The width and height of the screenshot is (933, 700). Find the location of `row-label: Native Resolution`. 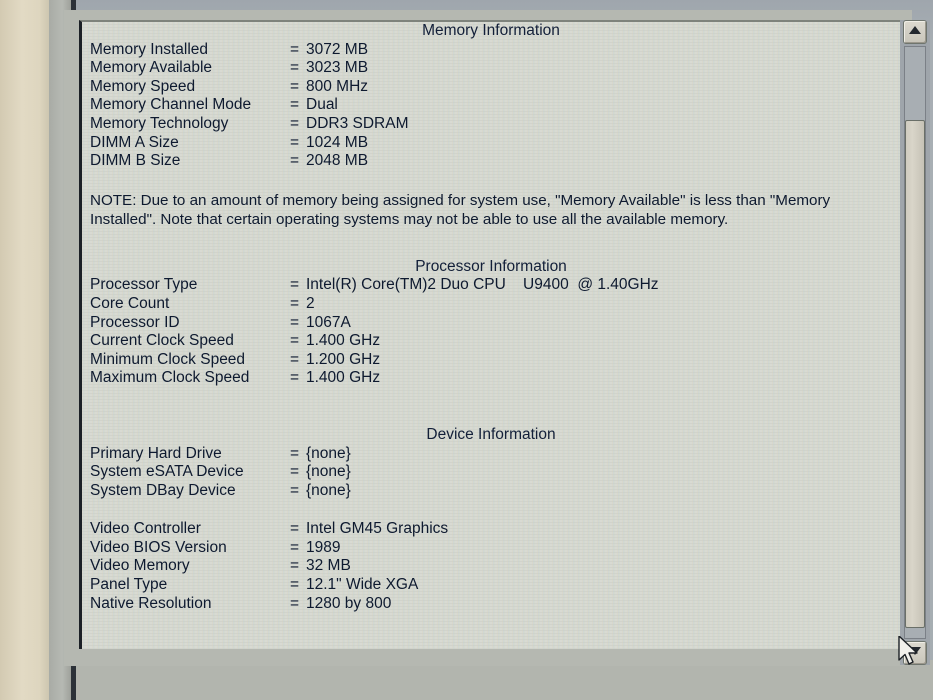

row-label: Native Resolution is located at coordinates (151, 603).